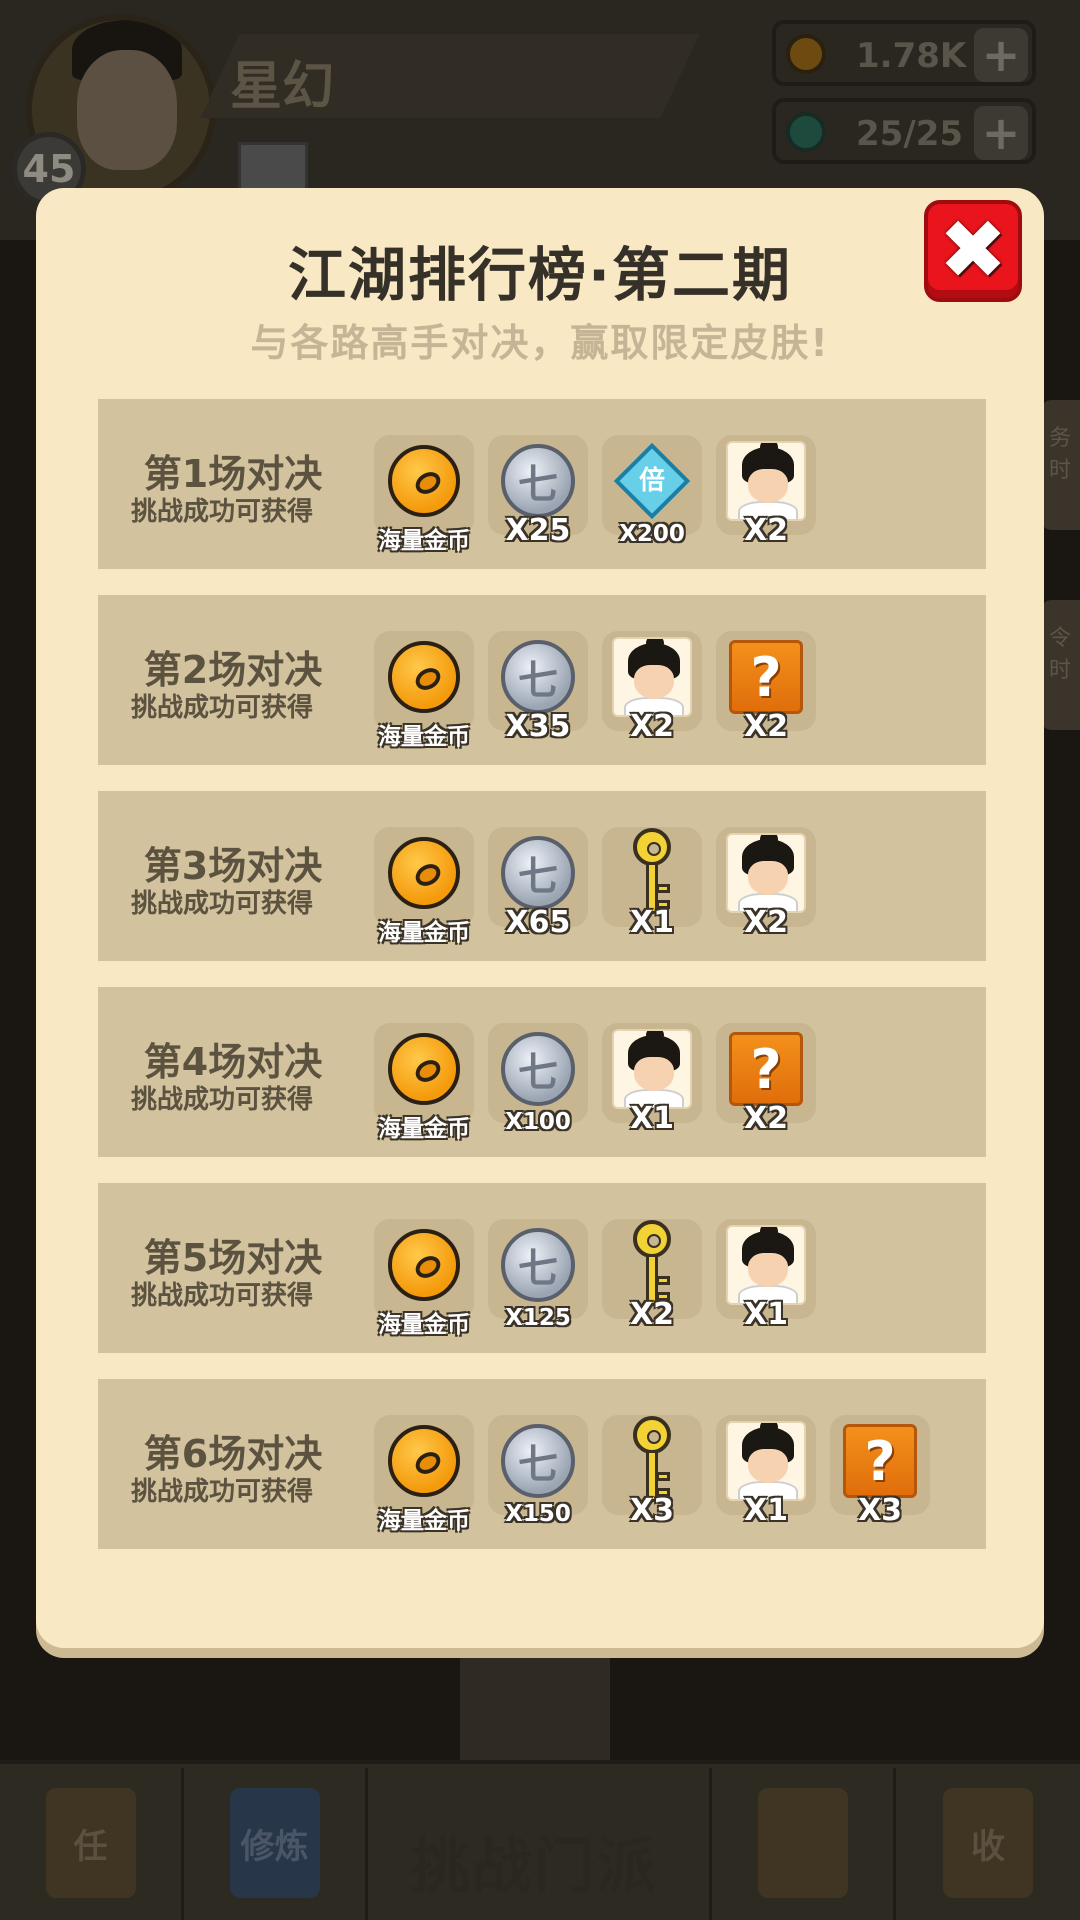 The height and width of the screenshot is (1920, 1080). I want to click on mystery-weapon-icon: ?, so click(880, 1461).